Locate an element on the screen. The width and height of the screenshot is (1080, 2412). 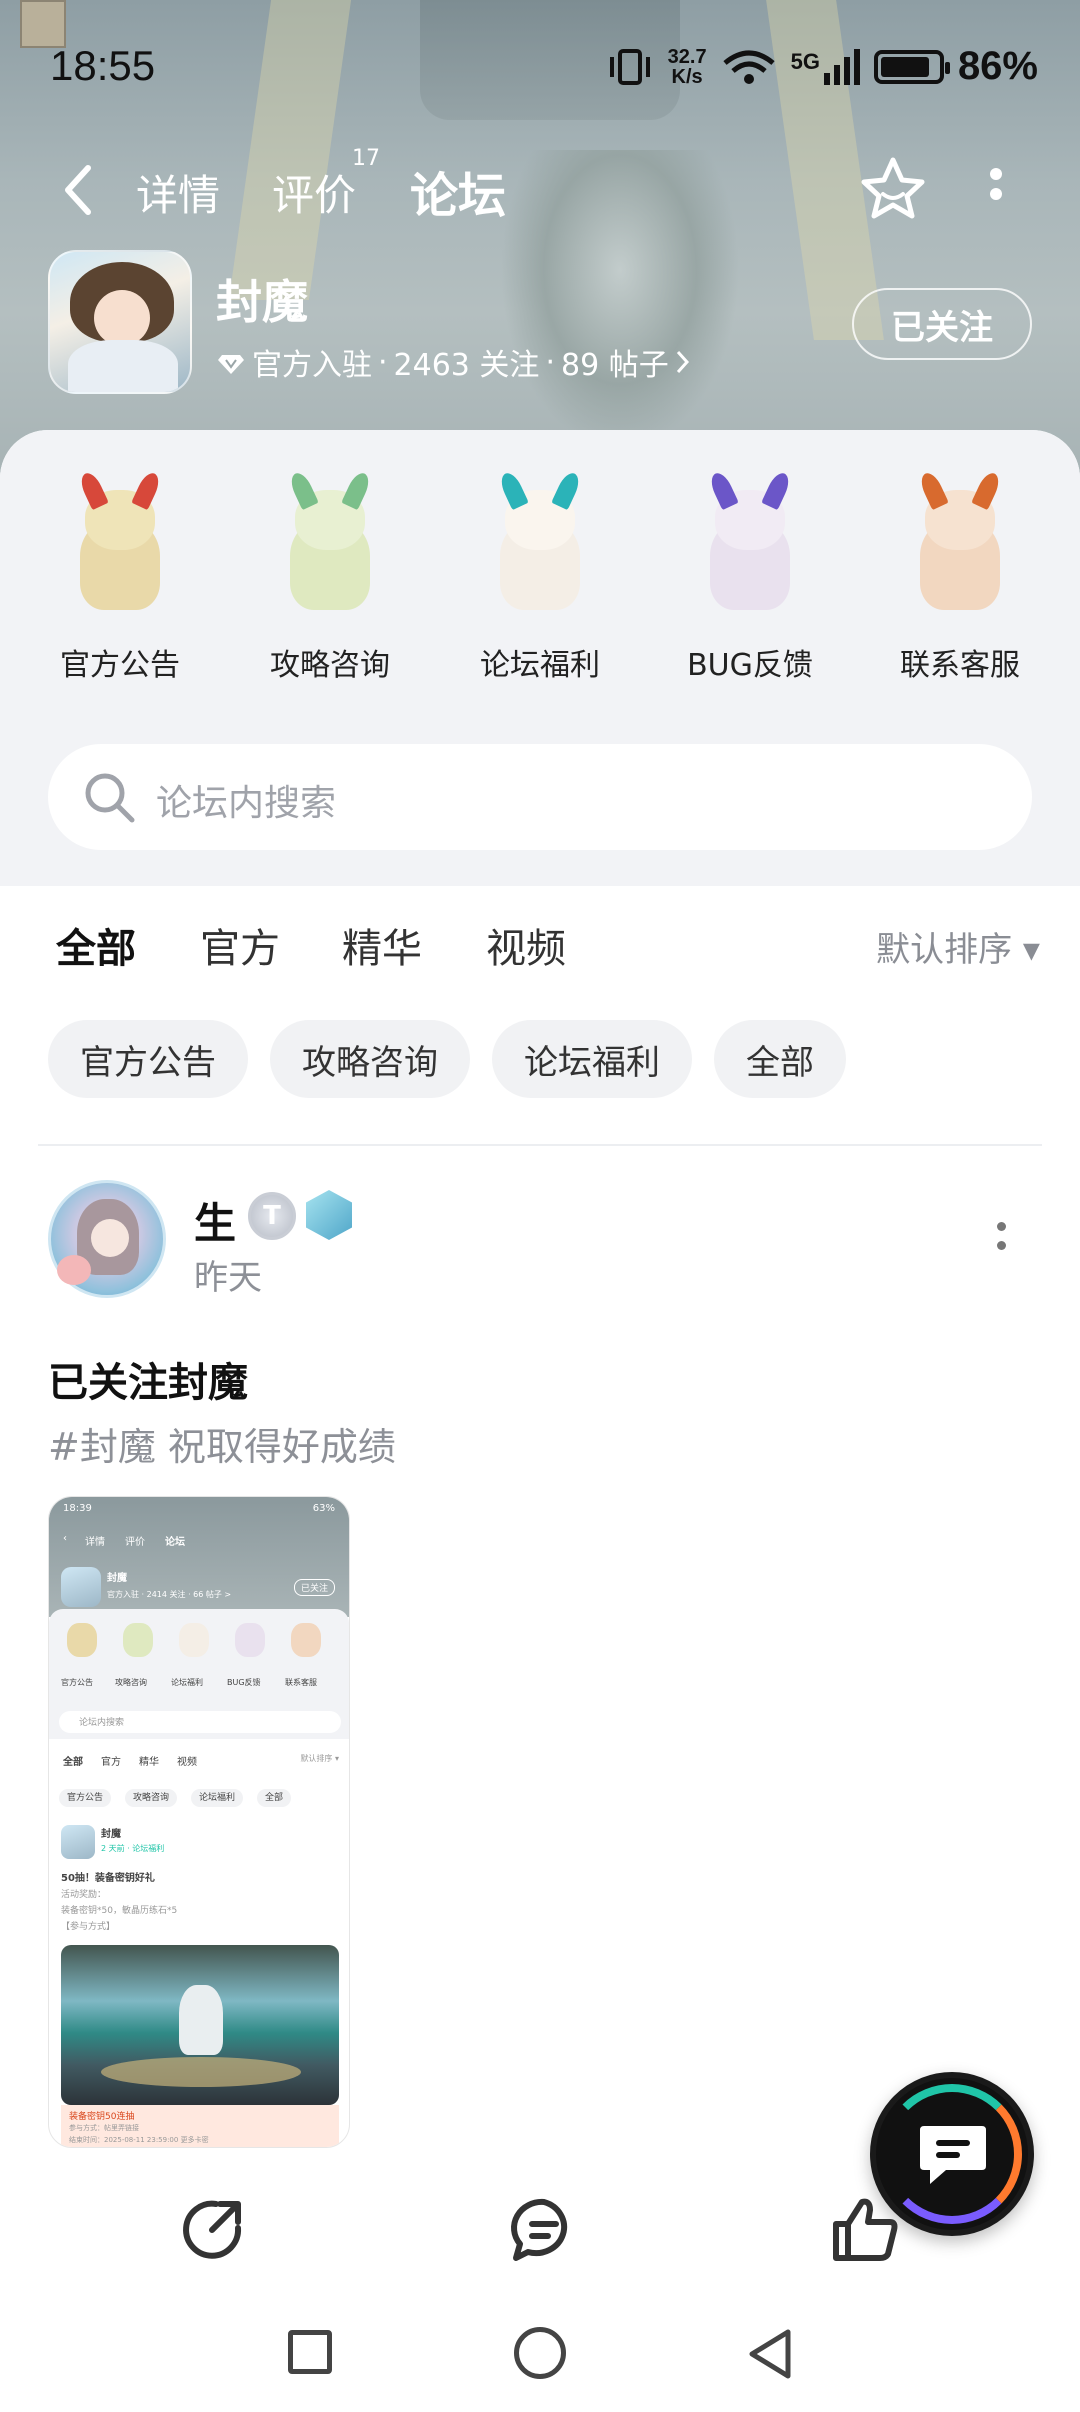
tab-details: 详情 is located at coordinates (178, 192).